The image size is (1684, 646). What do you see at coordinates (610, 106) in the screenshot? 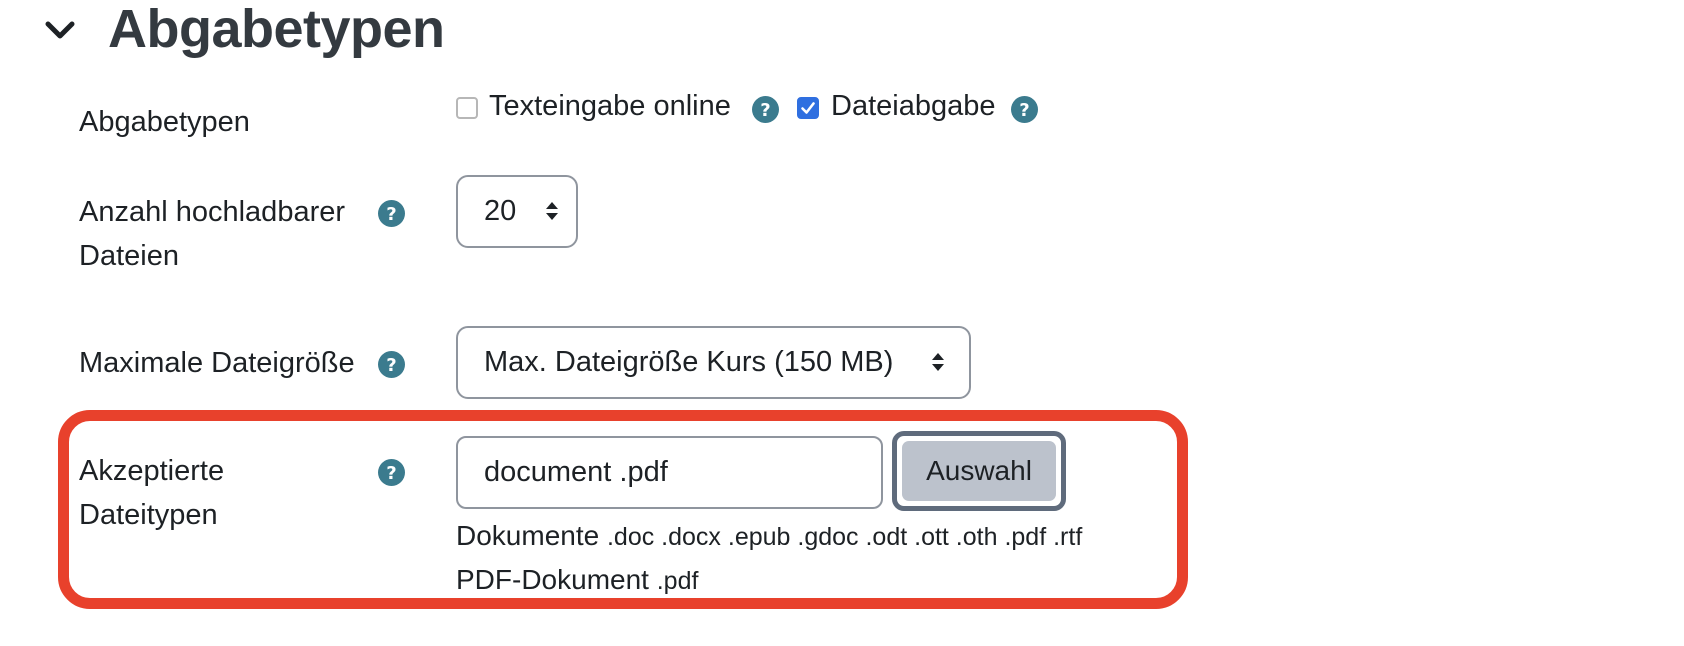
I see `online-text-label: Texteingabe online` at bounding box center [610, 106].